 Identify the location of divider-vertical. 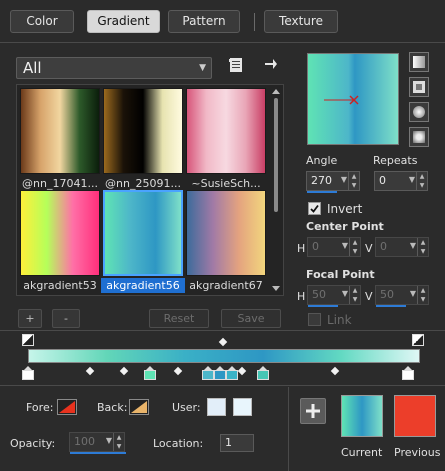
(288, 429).